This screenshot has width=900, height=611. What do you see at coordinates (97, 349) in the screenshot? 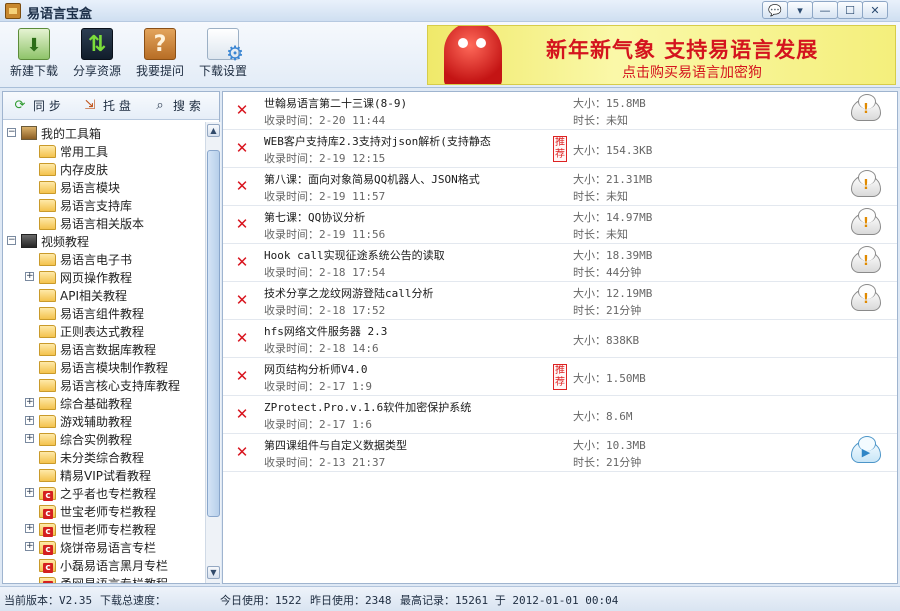
I see `tree-node-video-item: 易语言数据库教程` at bounding box center [97, 349].